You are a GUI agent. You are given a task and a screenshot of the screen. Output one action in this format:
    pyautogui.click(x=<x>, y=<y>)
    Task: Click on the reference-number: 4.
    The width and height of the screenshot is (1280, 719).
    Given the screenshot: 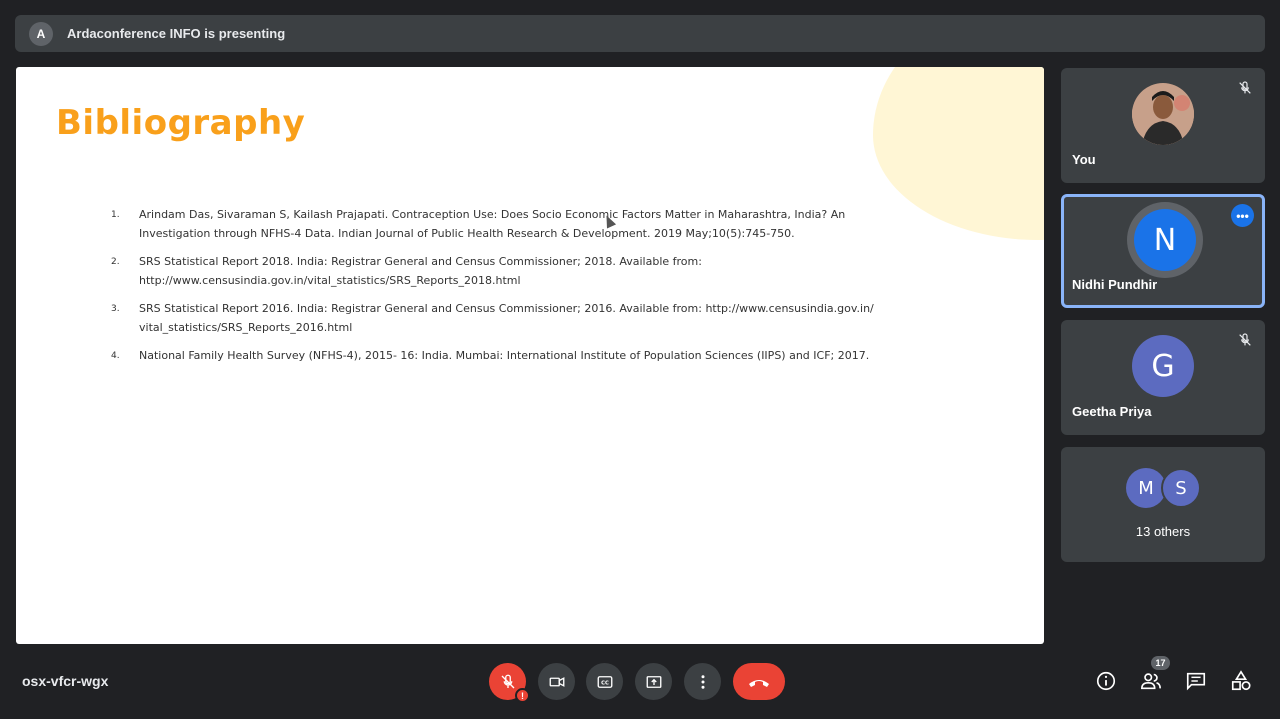 What is the action you would take?
    pyautogui.click(x=115, y=356)
    